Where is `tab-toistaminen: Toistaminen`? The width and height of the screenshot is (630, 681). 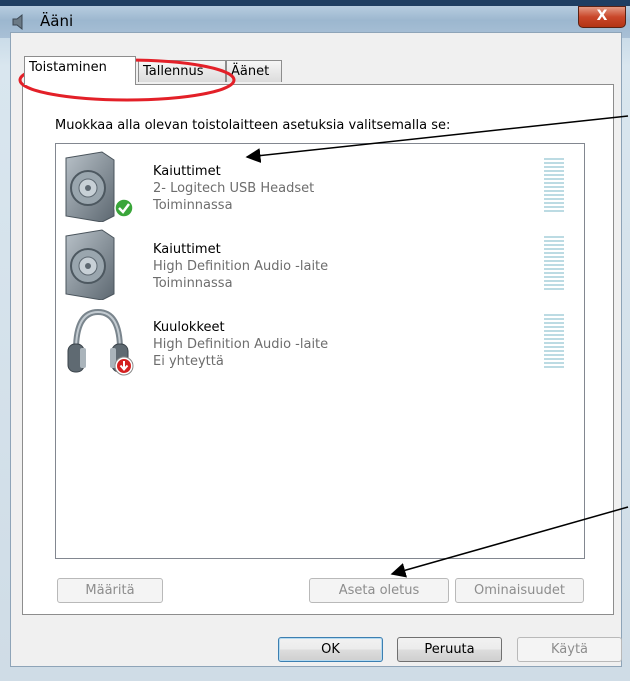 tab-toistaminen: Toistaminen is located at coordinates (80, 70).